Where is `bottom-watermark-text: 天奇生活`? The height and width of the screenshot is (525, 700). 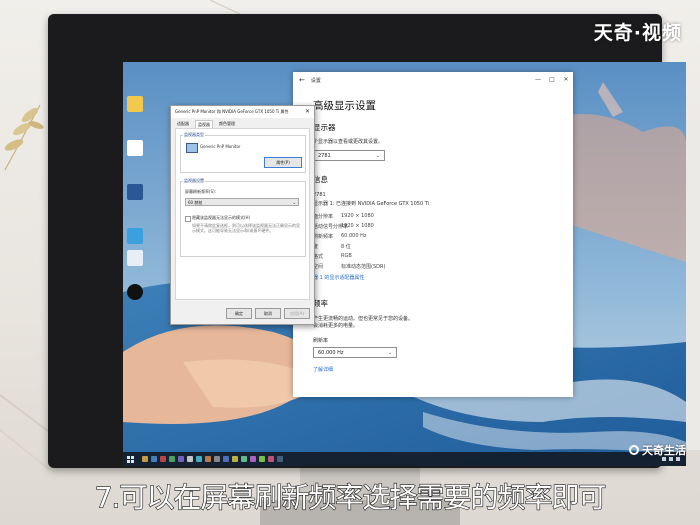
bottom-watermark-text: 天奇生活 is located at coordinates (664, 450).